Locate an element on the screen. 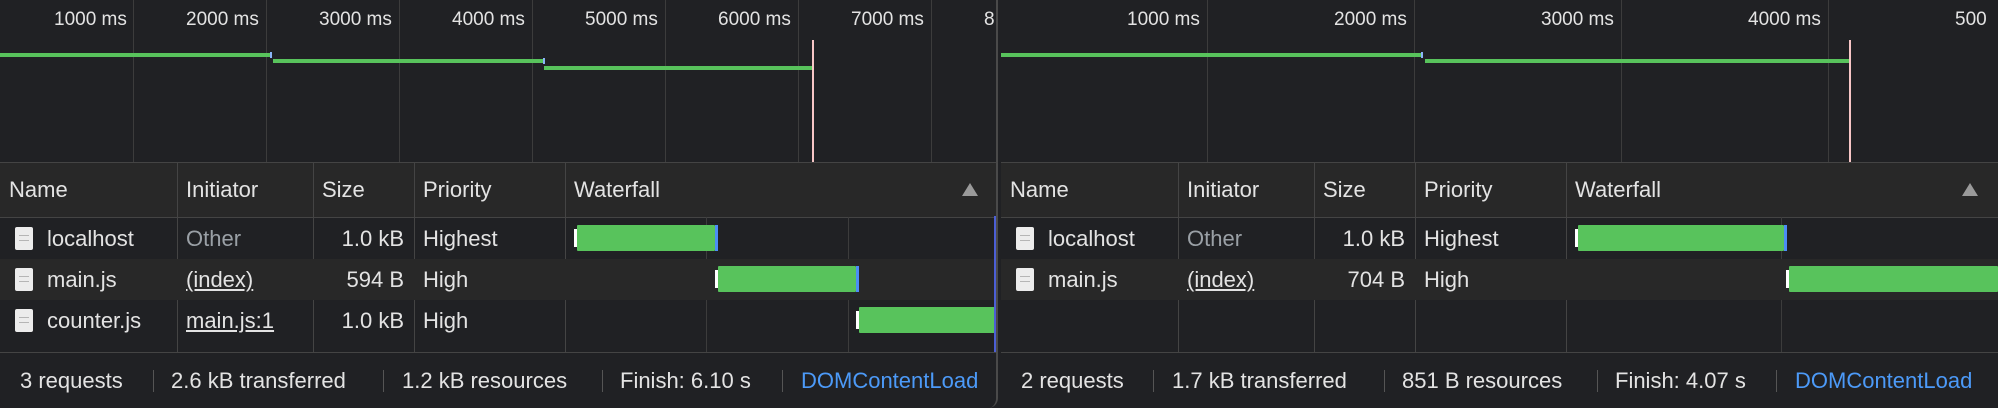  status-resources: 1.2 kB resources is located at coordinates (485, 380).